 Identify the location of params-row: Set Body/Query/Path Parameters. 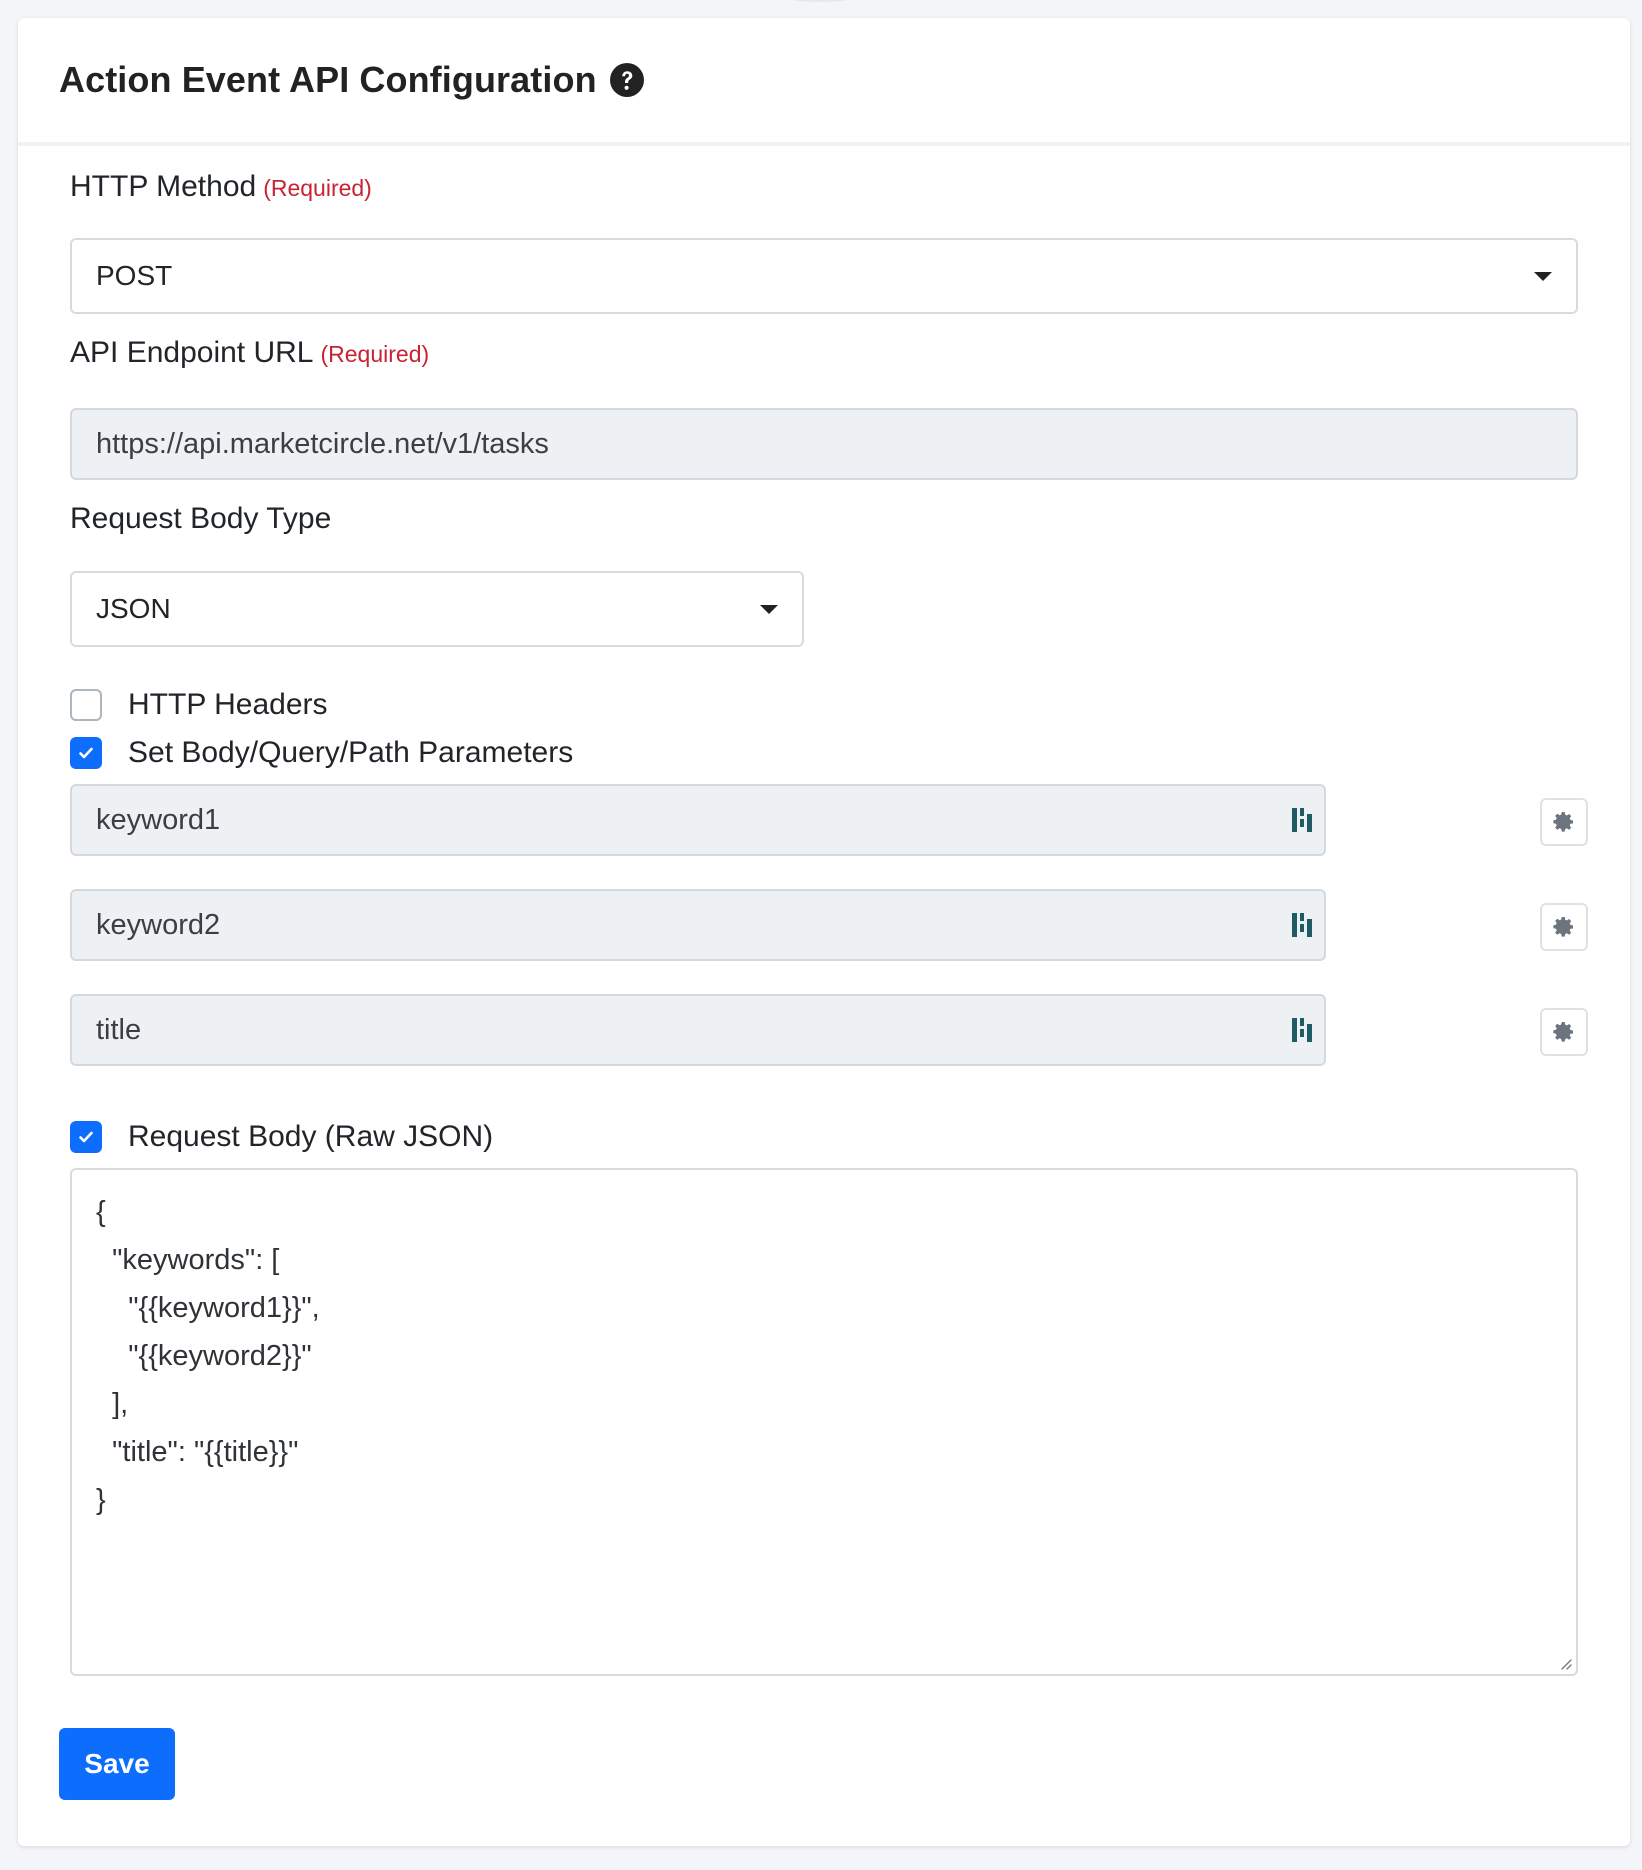
(321, 753).